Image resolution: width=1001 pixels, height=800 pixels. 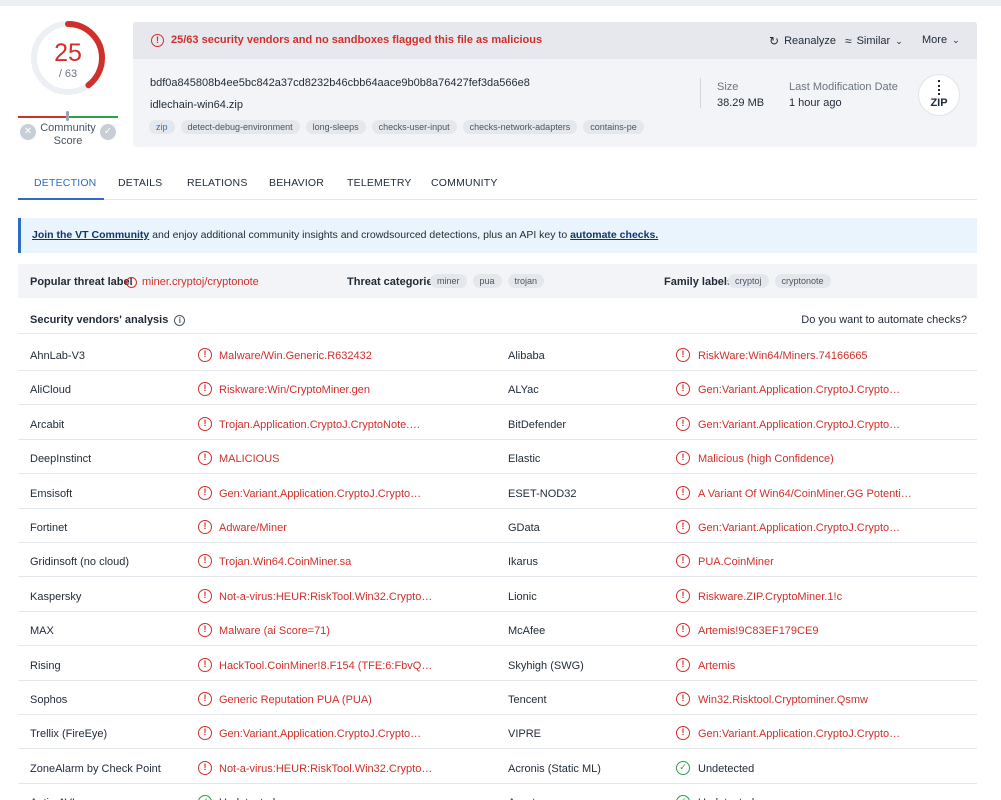 What do you see at coordinates (525, 734) in the screenshot?
I see `vendor-name: VIPRE` at bounding box center [525, 734].